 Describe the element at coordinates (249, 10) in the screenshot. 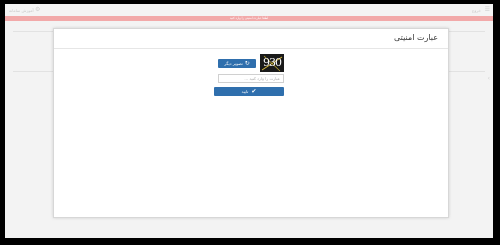

I see `top-bar: ☰ خروج ⚙ آموزش سامانه` at that location.